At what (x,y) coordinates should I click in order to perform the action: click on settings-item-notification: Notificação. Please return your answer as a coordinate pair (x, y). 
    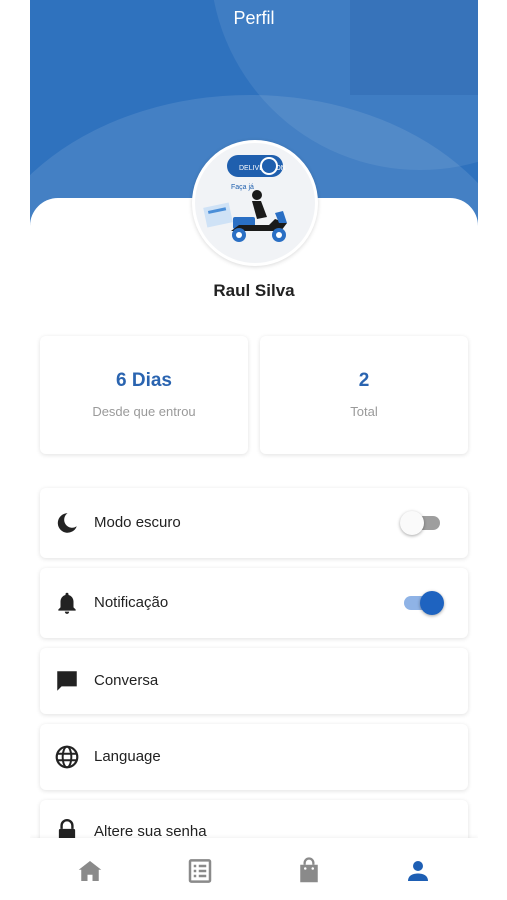
    Looking at the image, I should click on (254, 603).